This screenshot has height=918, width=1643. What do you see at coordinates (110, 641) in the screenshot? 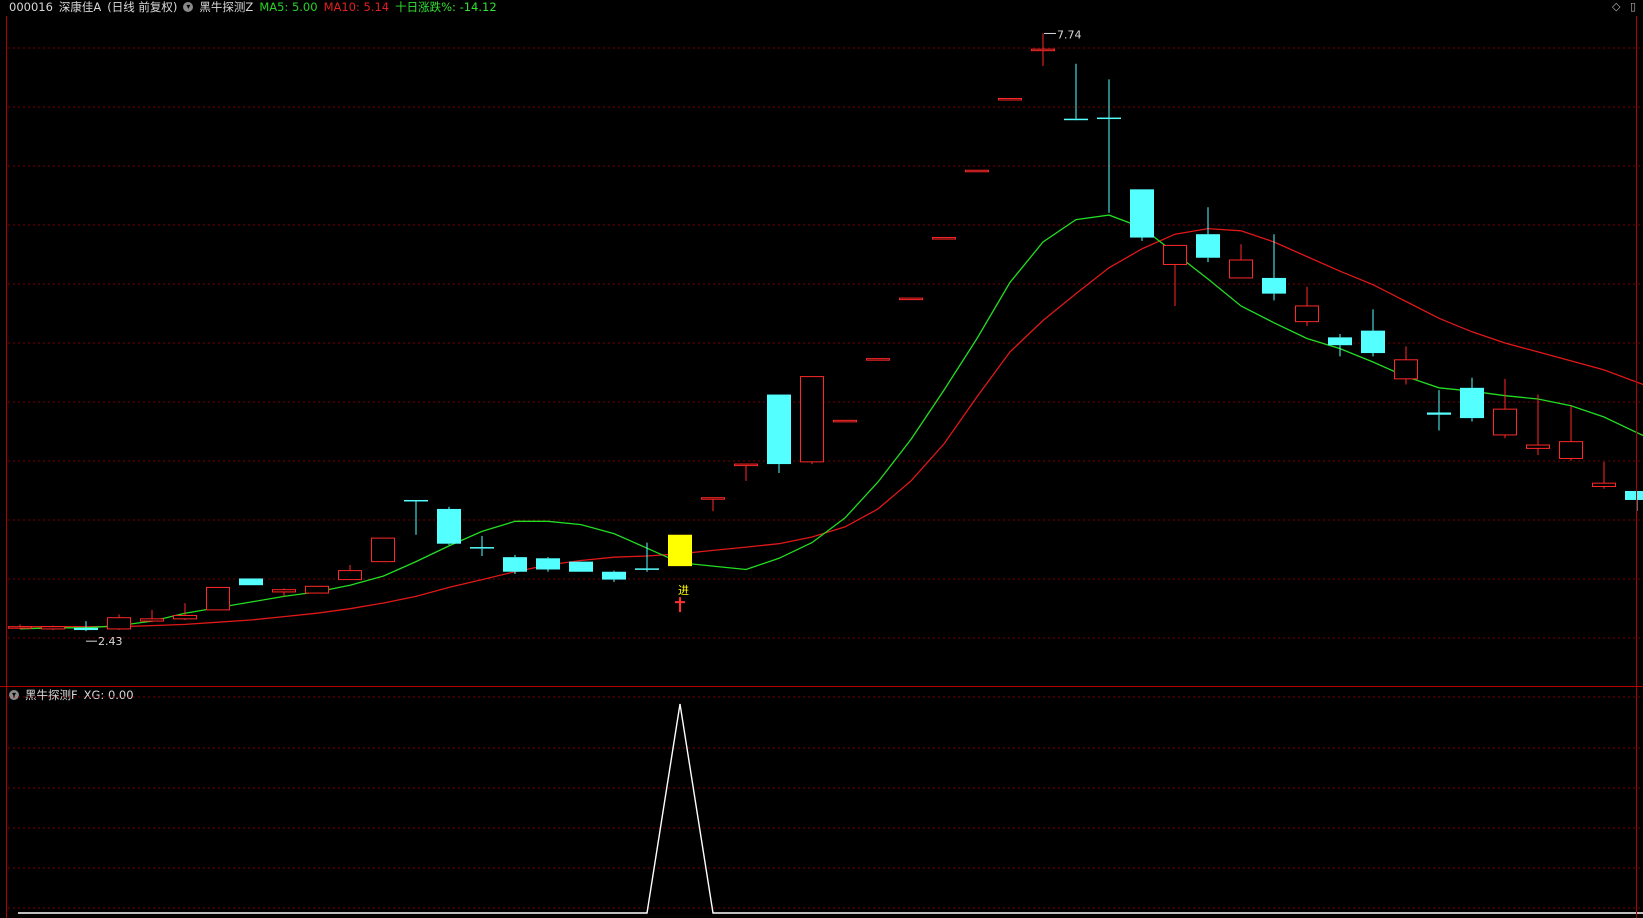
I see `low-price-label: 2.43` at bounding box center [110, 641].